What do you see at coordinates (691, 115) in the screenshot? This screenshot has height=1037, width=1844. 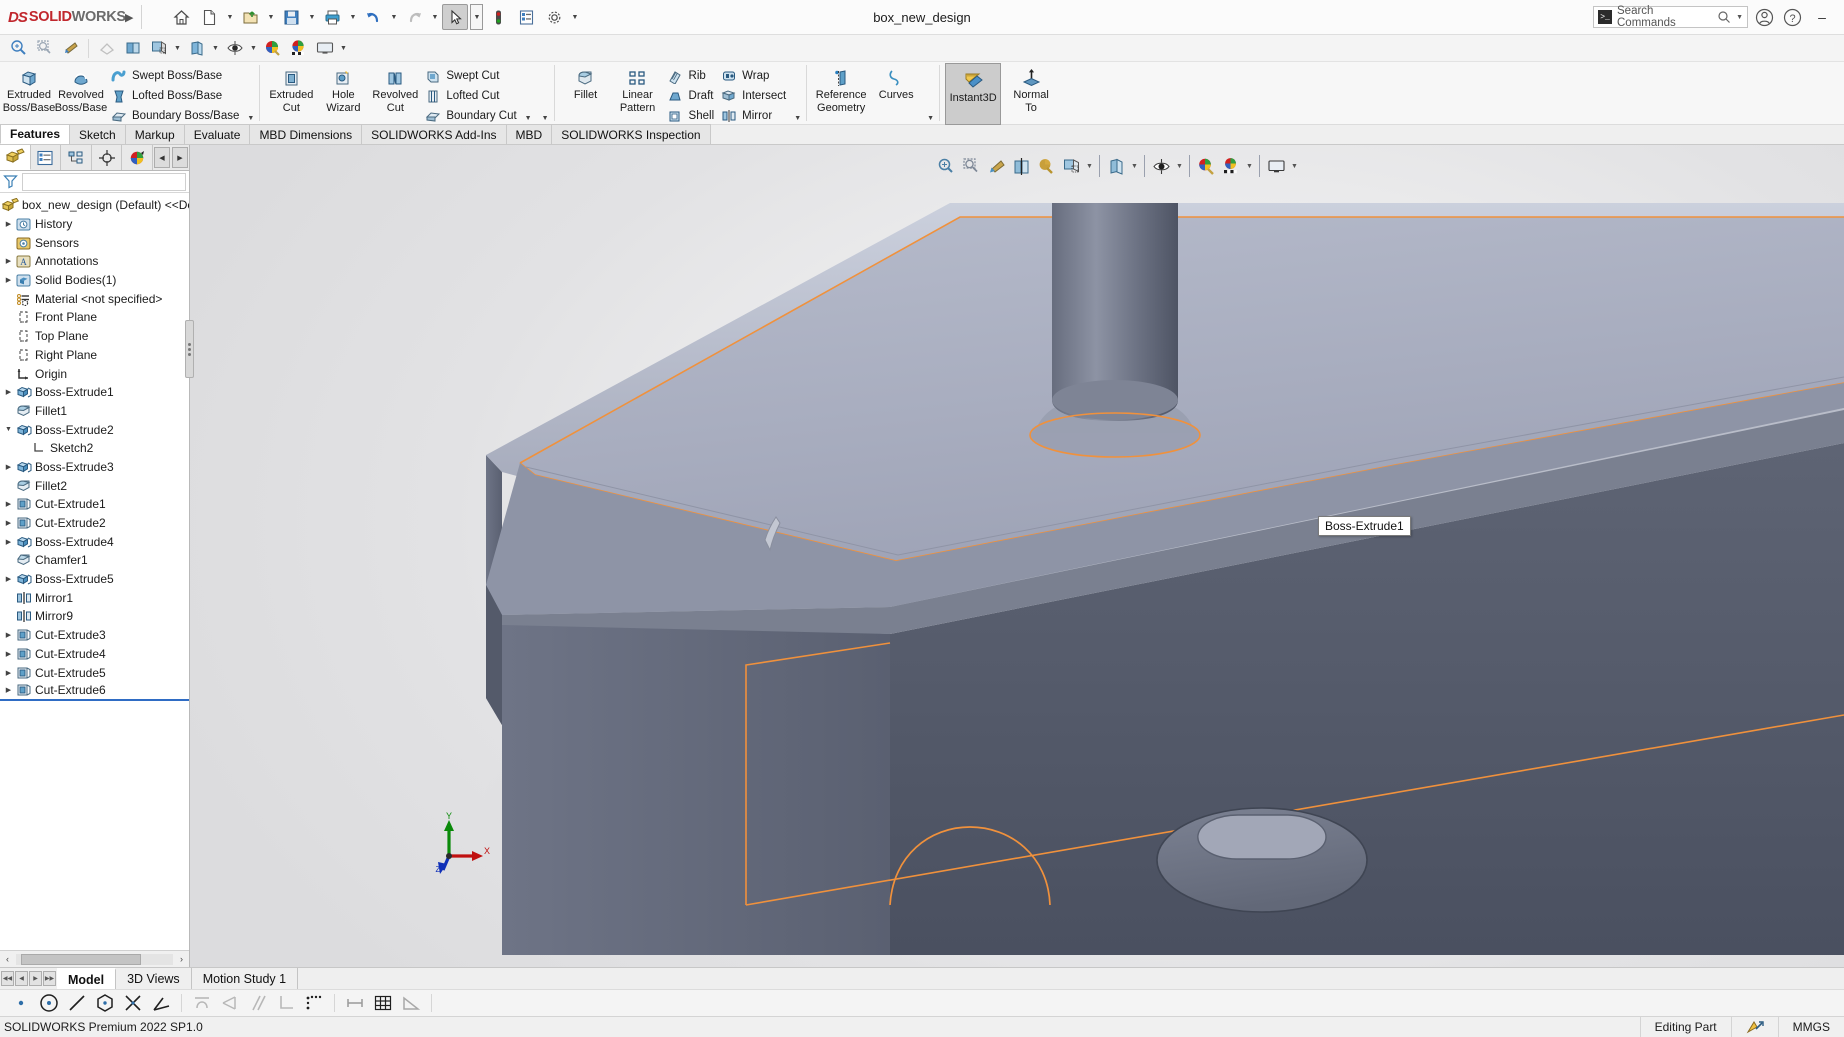 I see `shell-button: Shell` at bounding box center [691, 115].